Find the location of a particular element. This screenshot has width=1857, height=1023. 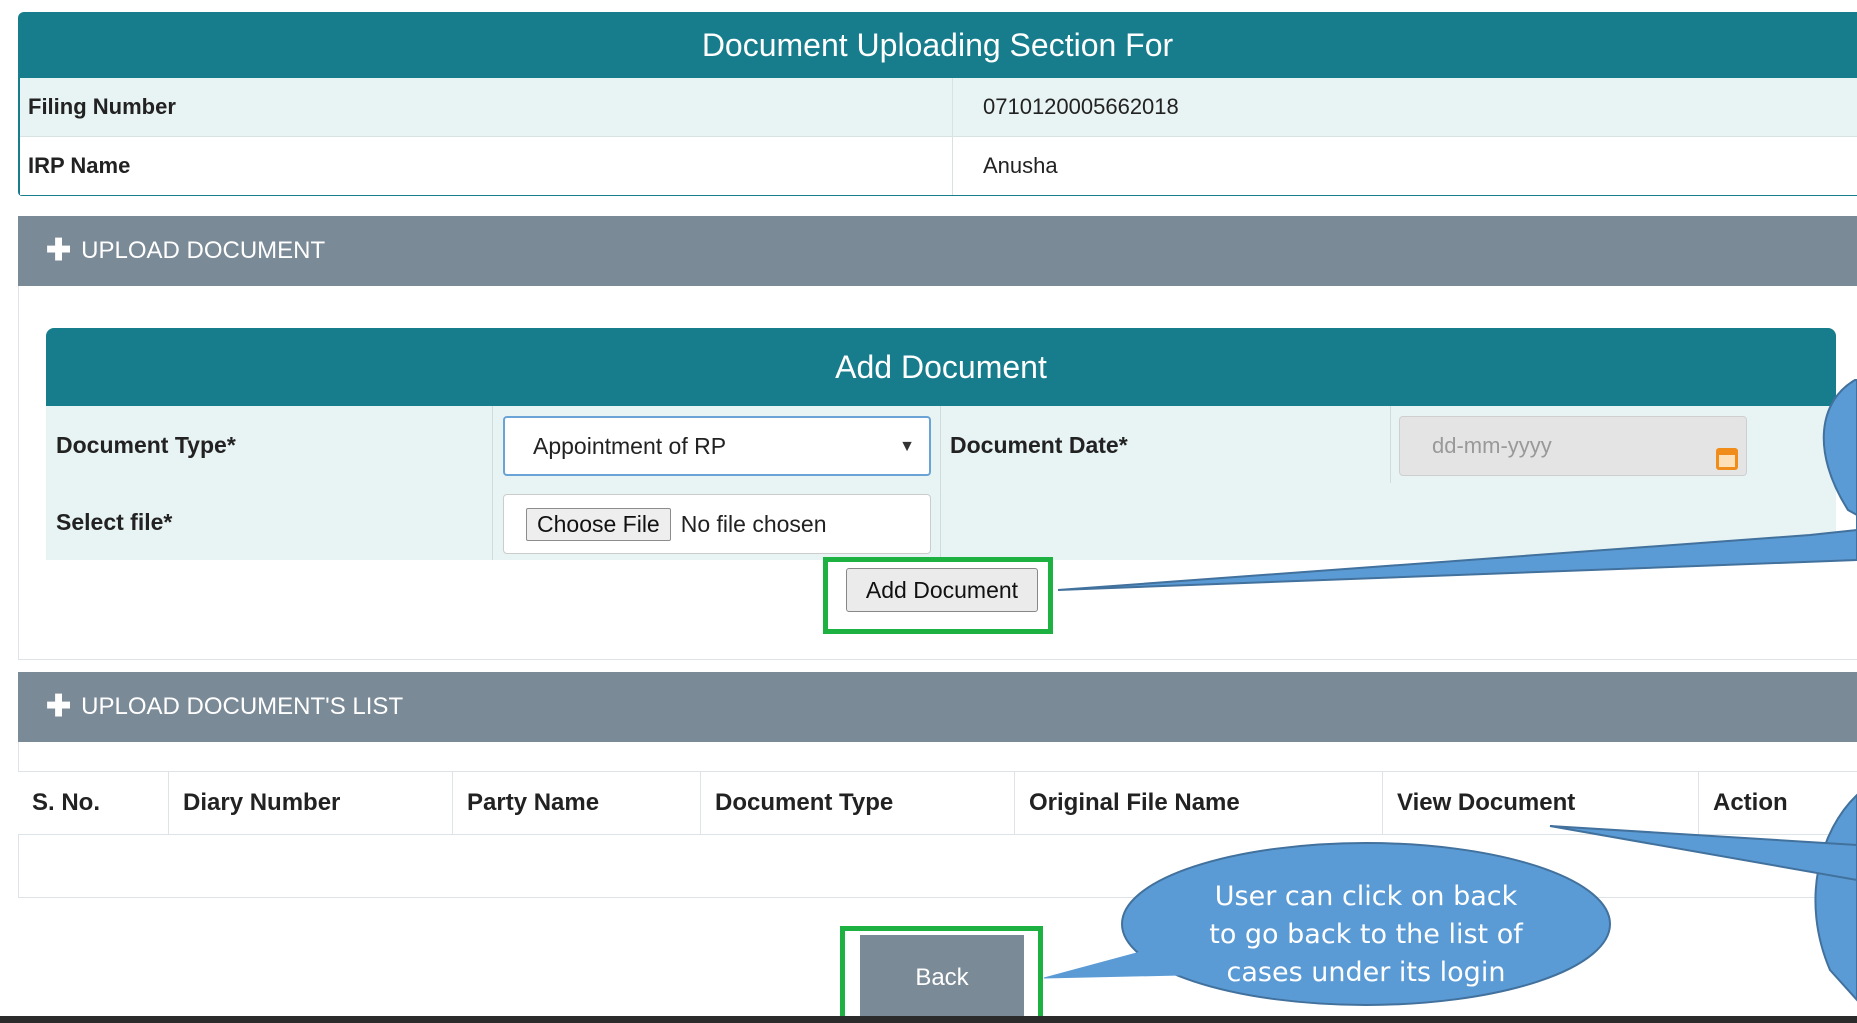

callout-line: User can click on back is located at coordinates (1366, 896).